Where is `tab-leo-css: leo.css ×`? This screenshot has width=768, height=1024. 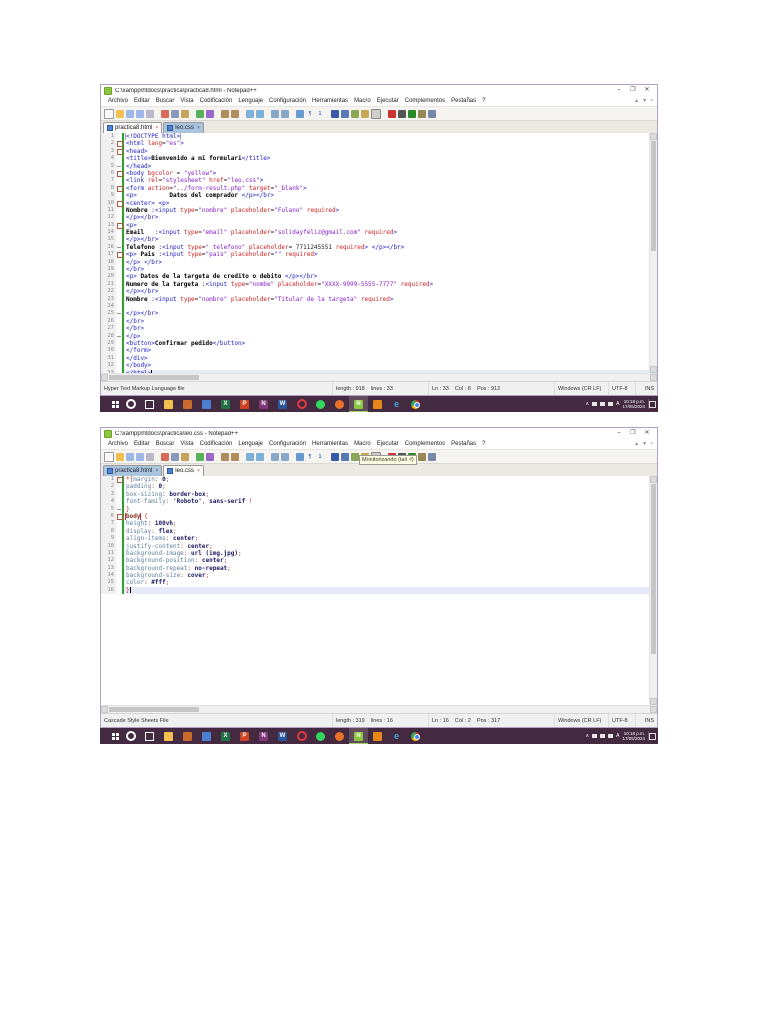
tab-leo-css: leo.css × is located at coordinates (183, 470).